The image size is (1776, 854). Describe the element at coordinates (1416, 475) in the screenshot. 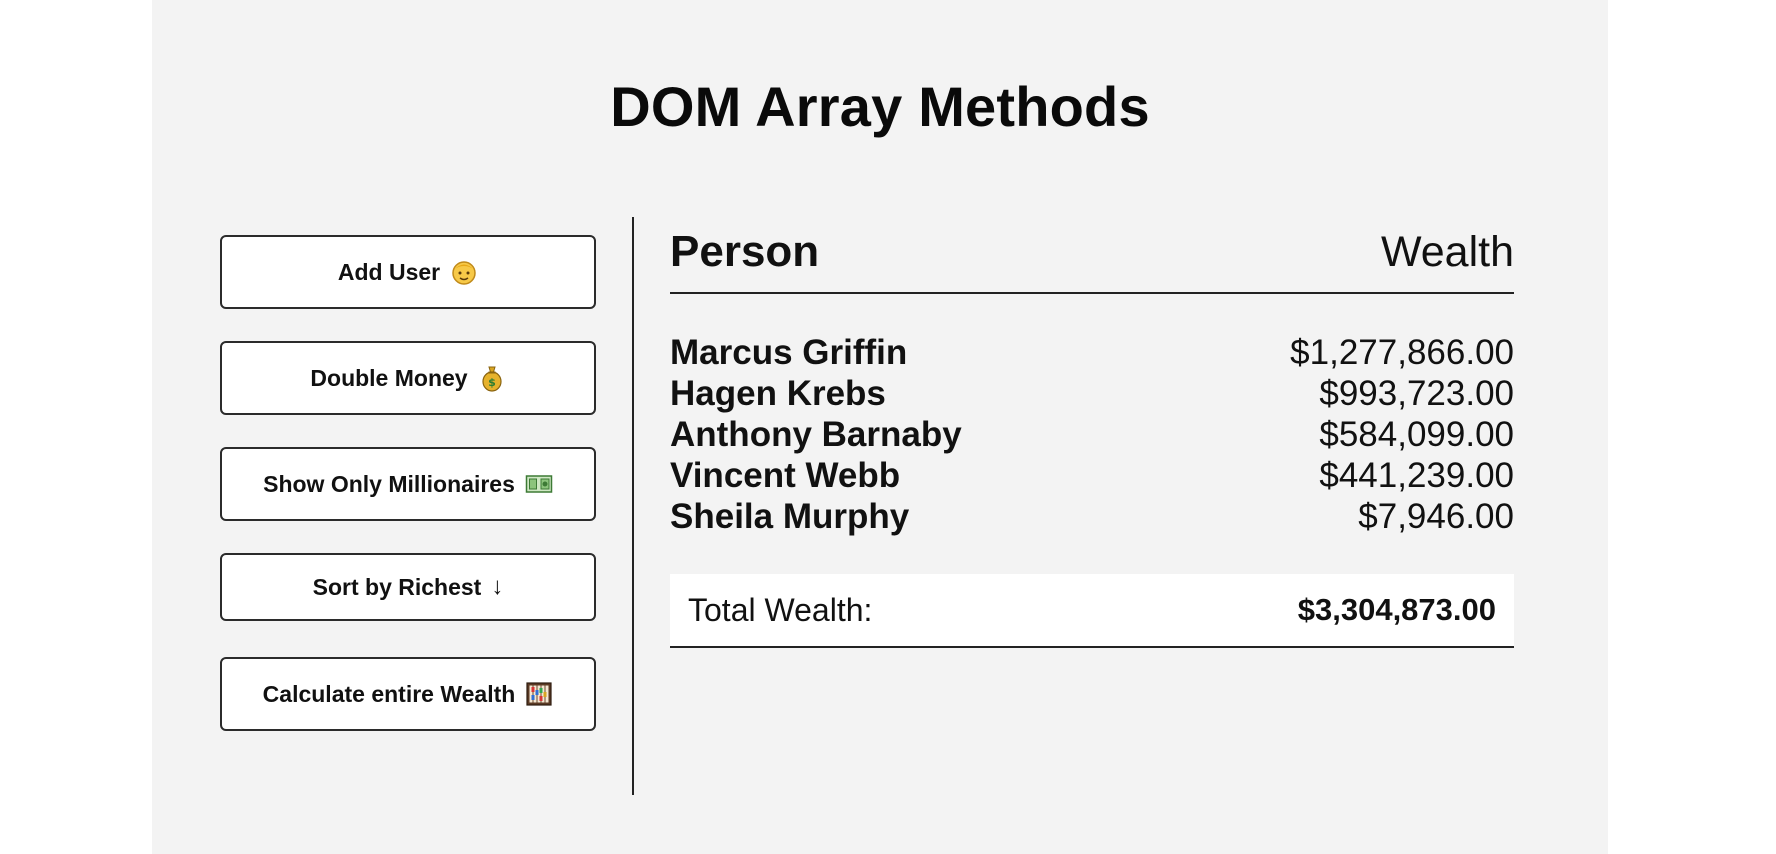

I see `person-wealth: $441,239.00` at that location.